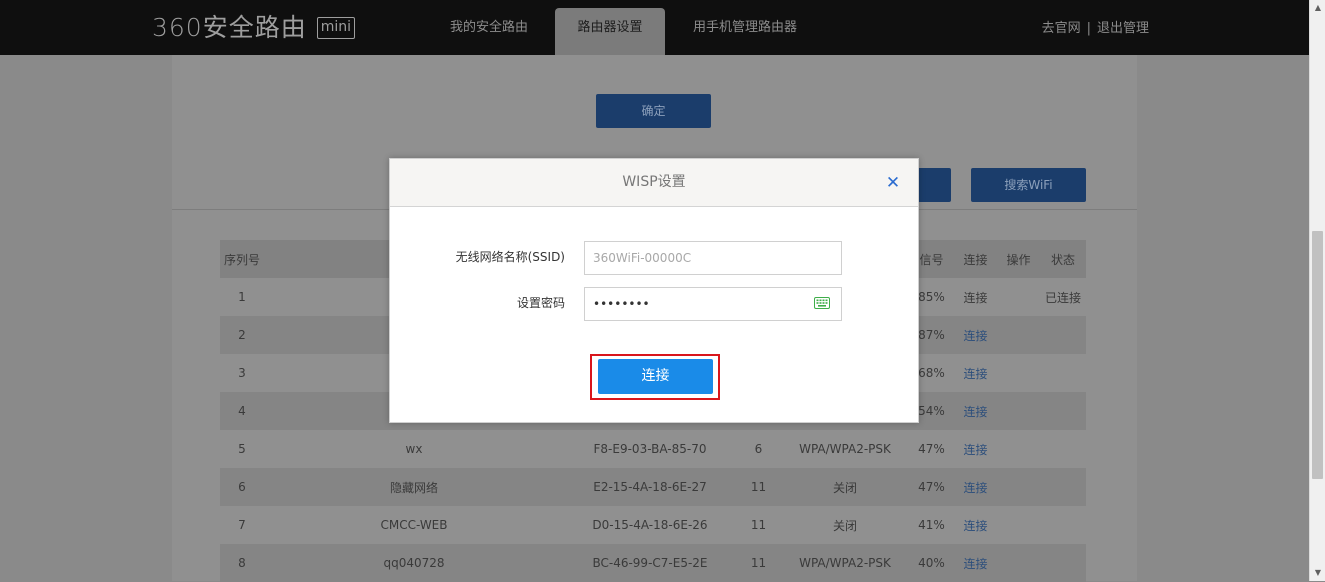 The image size is (1325, 582). Describe the element at coordinates (931, 563) in the screenshot. I see `row-signal: 40%` at that location.